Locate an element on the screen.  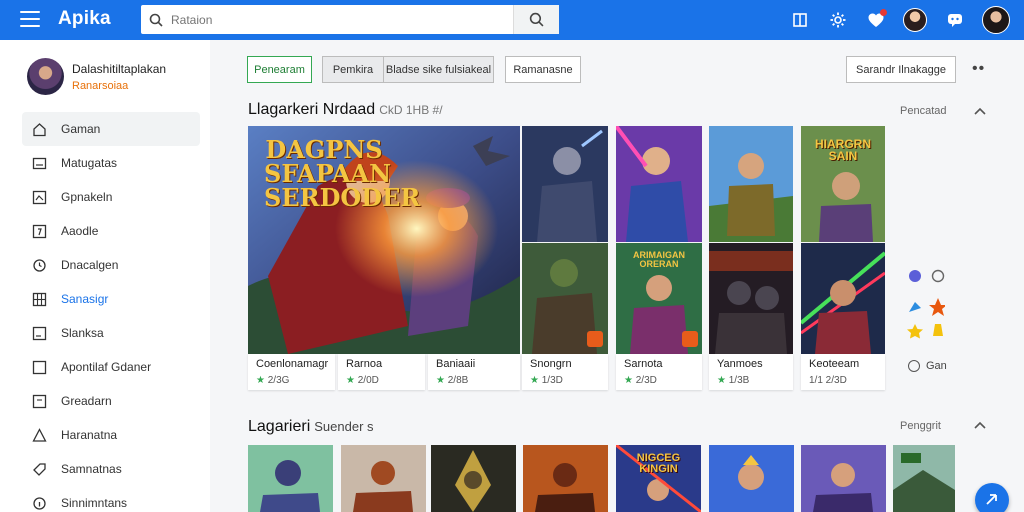
section-subtitle: Suender s is located at coordinates (344, 426).